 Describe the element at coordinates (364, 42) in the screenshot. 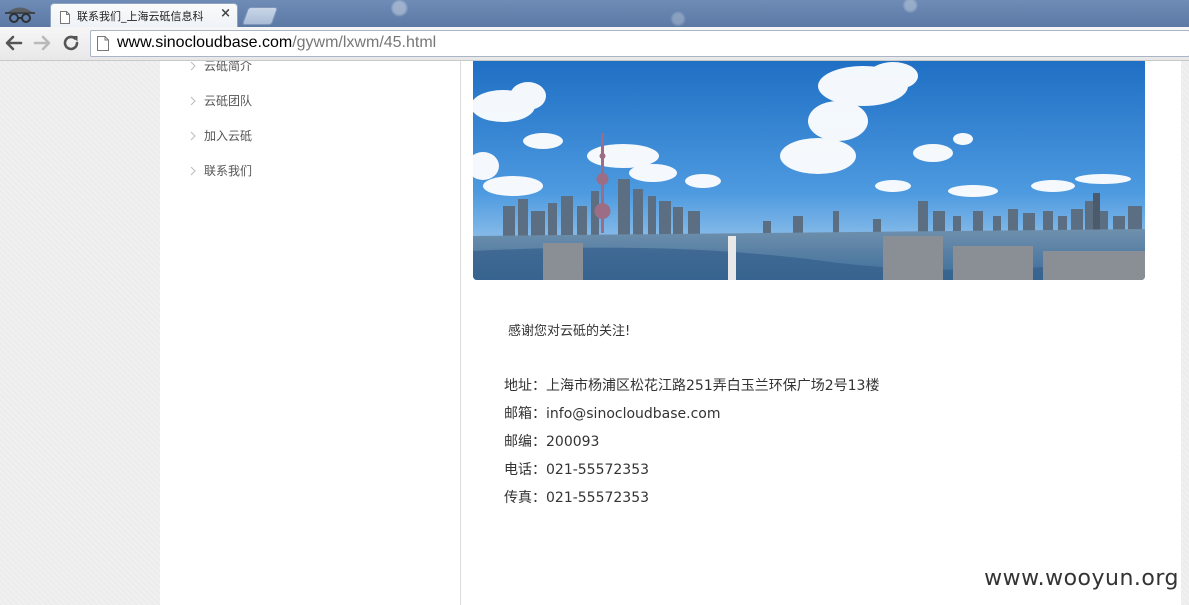

I see `url-path: /gywm/lxwm/45.html` at that location.